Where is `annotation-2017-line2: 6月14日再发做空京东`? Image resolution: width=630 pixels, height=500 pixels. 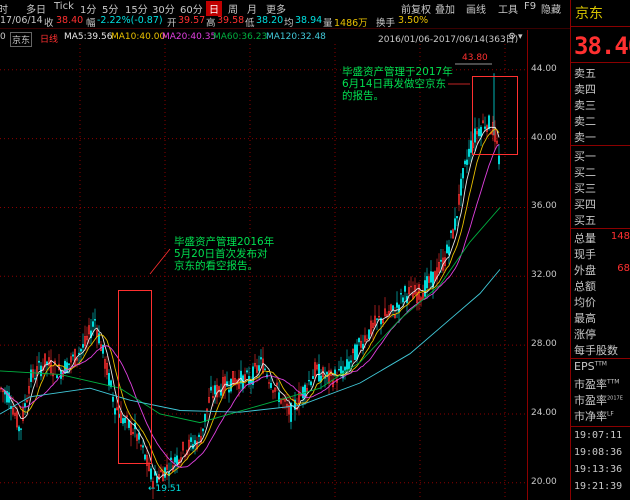 annotation-2017-line2: 6月14日再发做空京东 is located at coordinates (394, 84).